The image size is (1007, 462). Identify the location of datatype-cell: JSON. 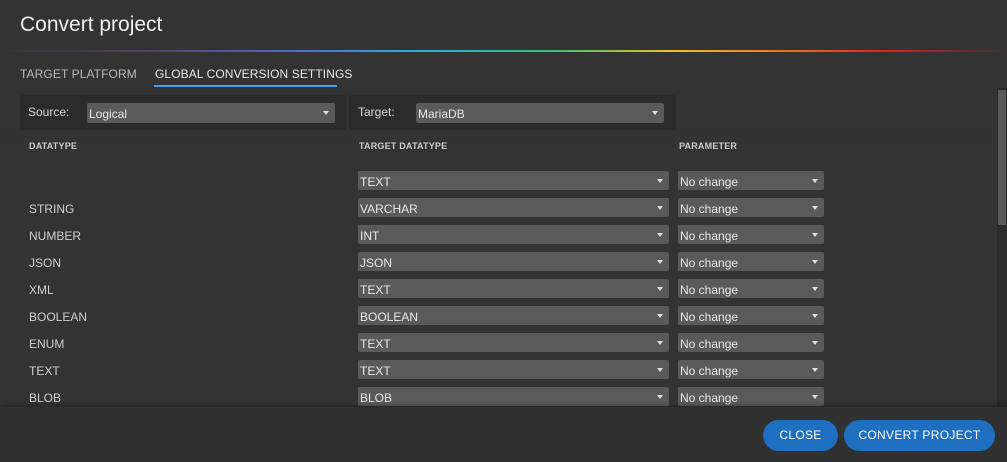
(45, 263).